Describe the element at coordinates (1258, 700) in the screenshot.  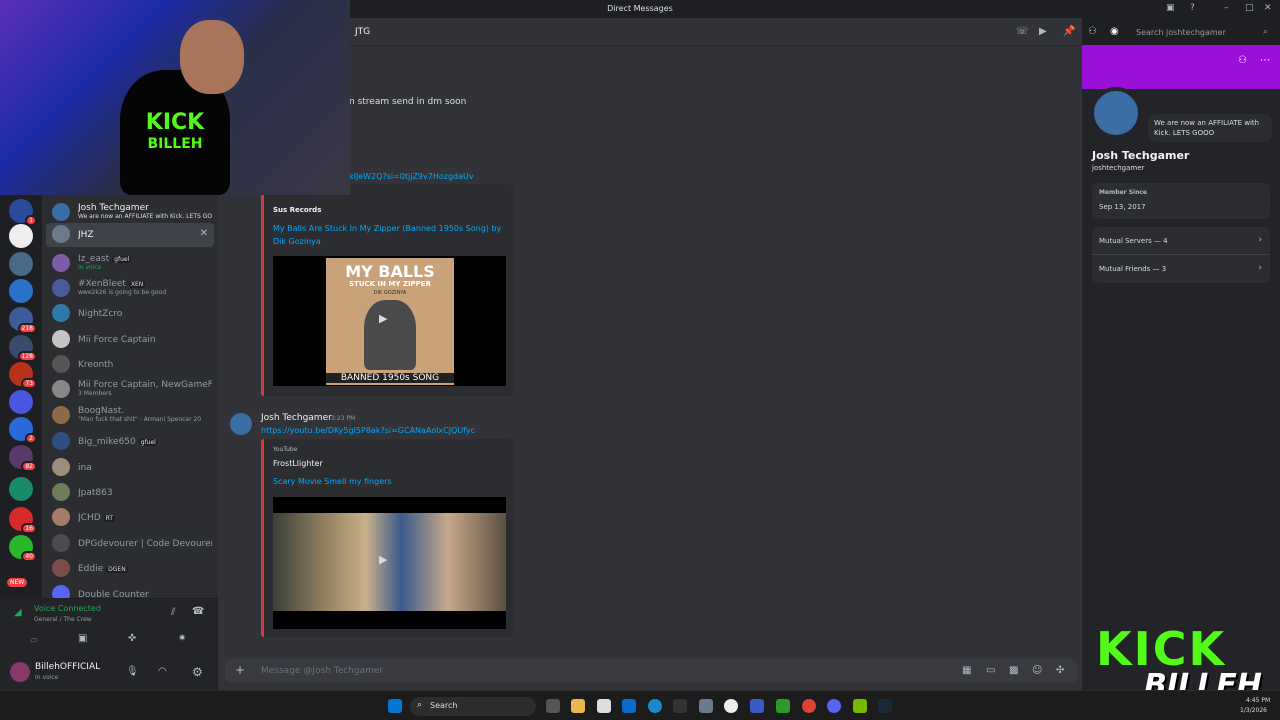
I see `clock-time: 4:45 PM` at that location.